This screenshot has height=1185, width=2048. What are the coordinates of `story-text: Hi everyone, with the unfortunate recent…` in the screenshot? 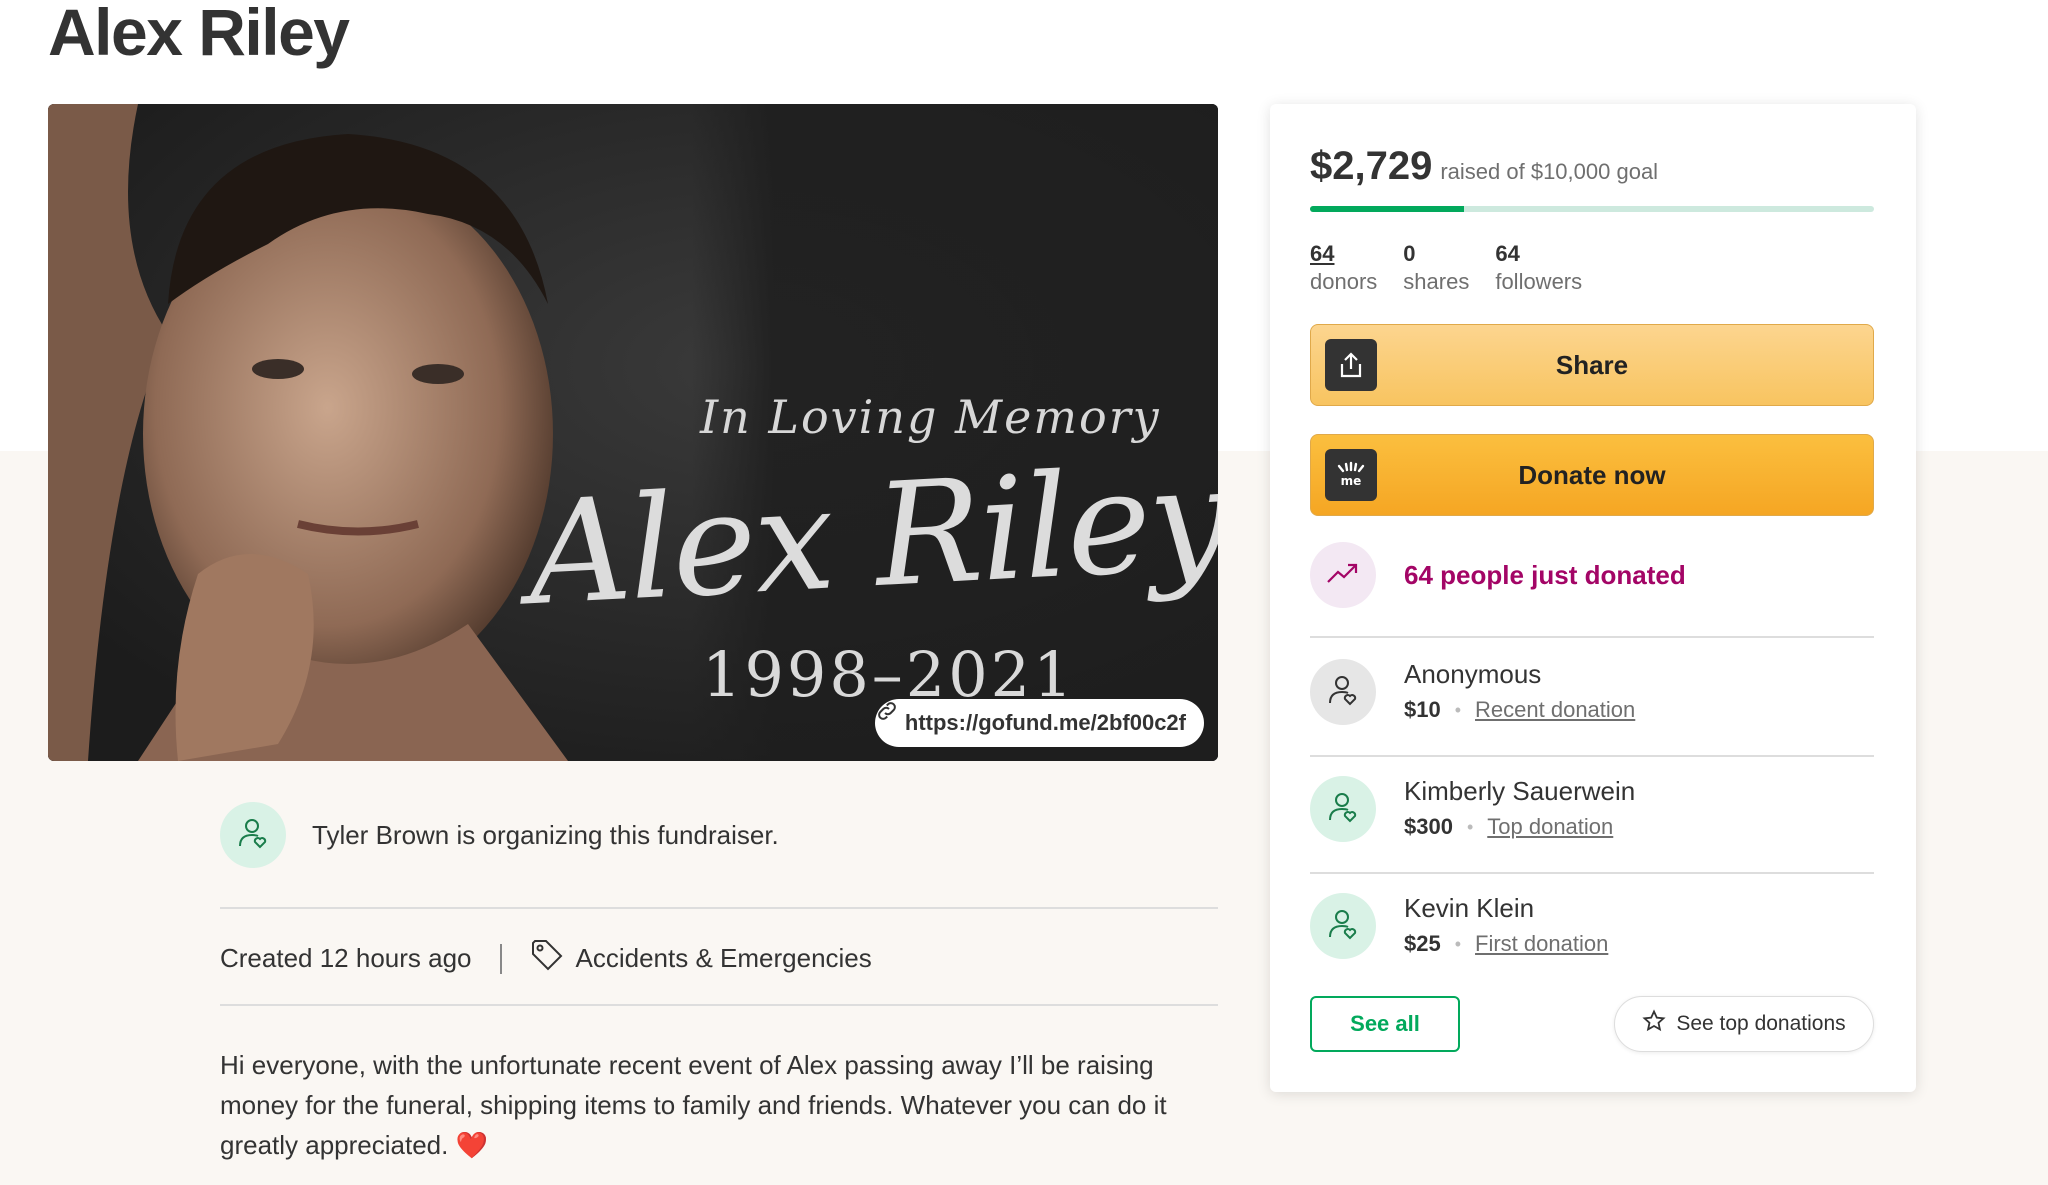 It's located at (693, 1105).